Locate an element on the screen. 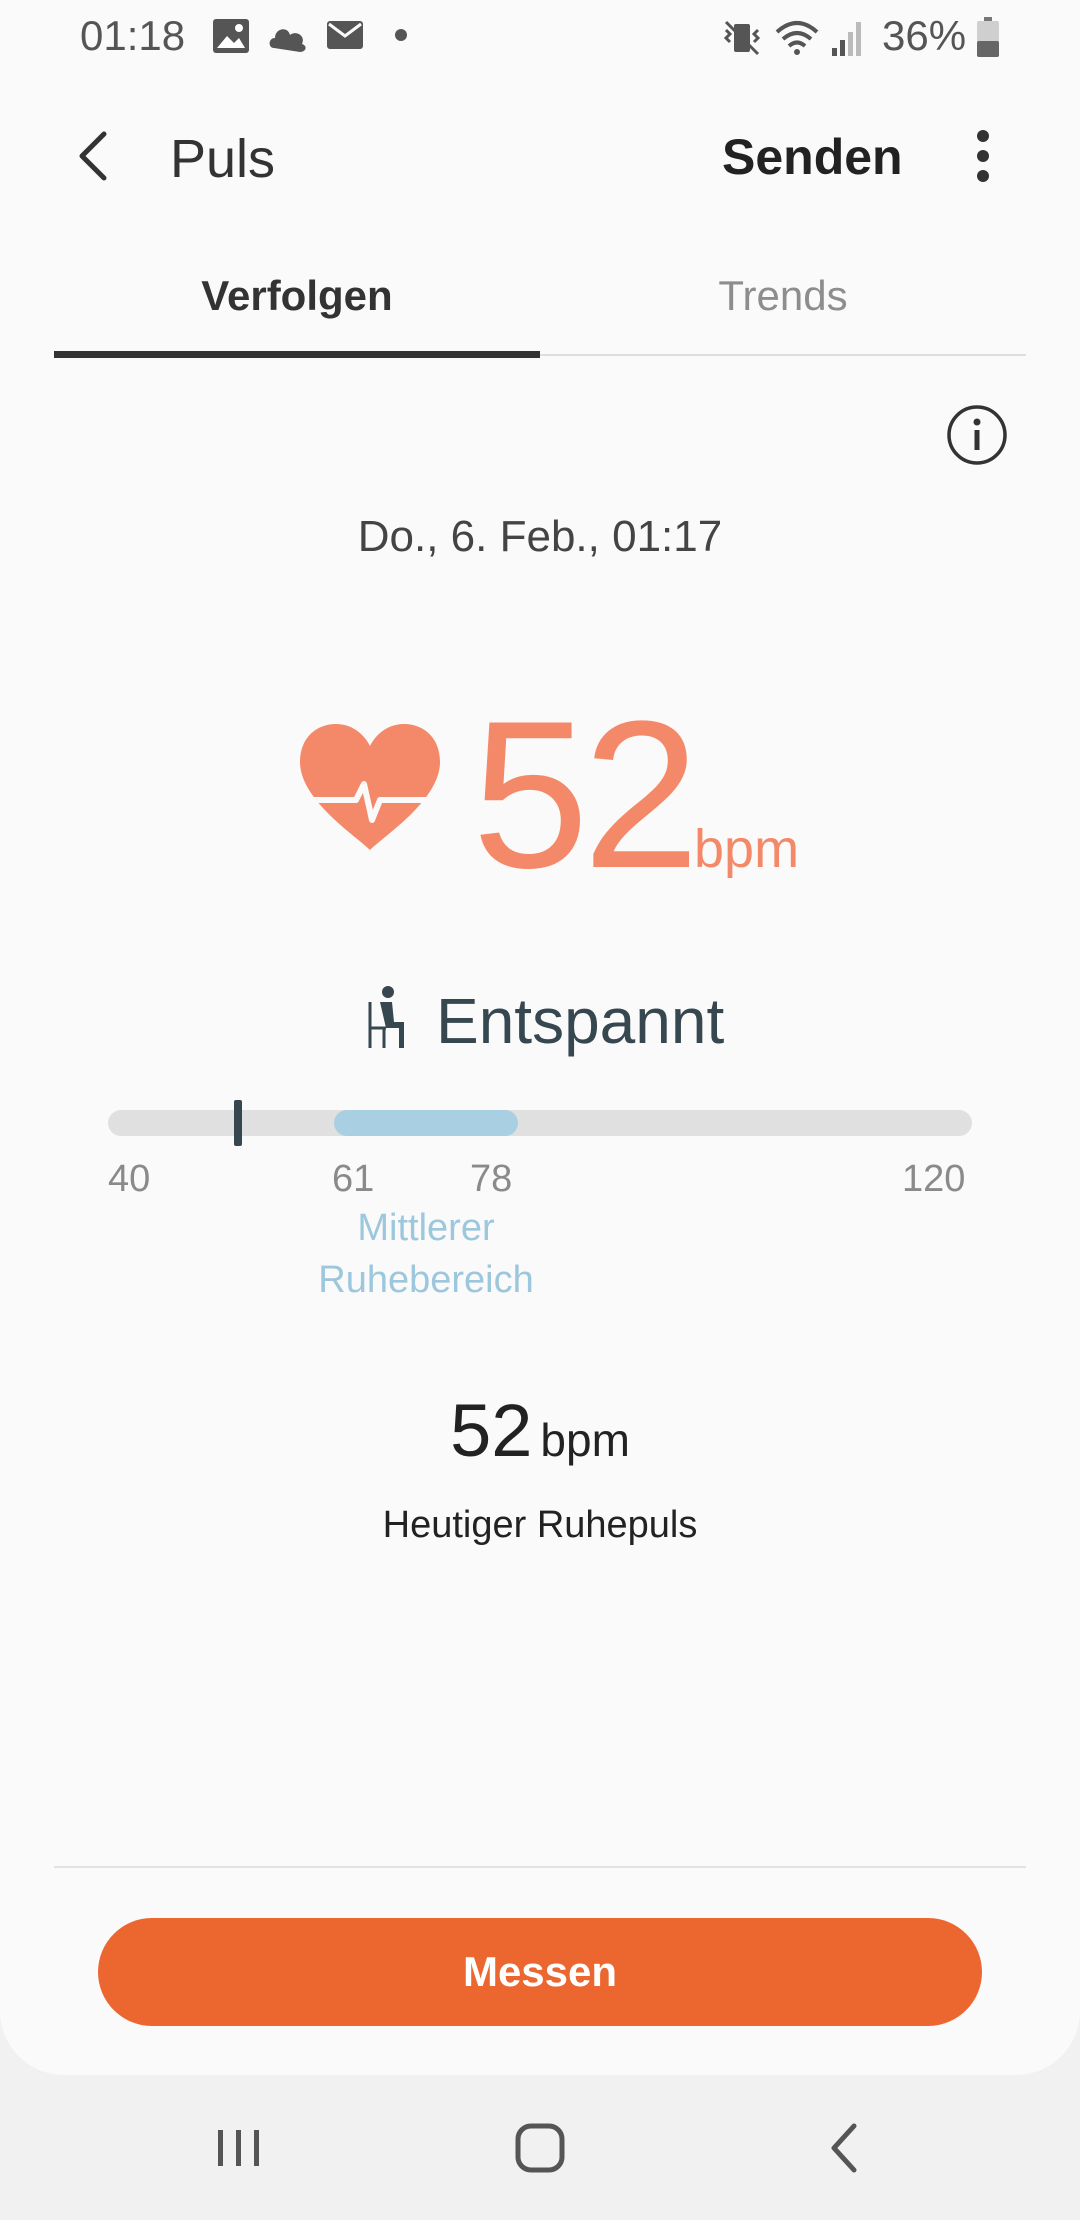 This screenshot has height=2220, width=1080. signal-icon is located at coordinates (846, 39).